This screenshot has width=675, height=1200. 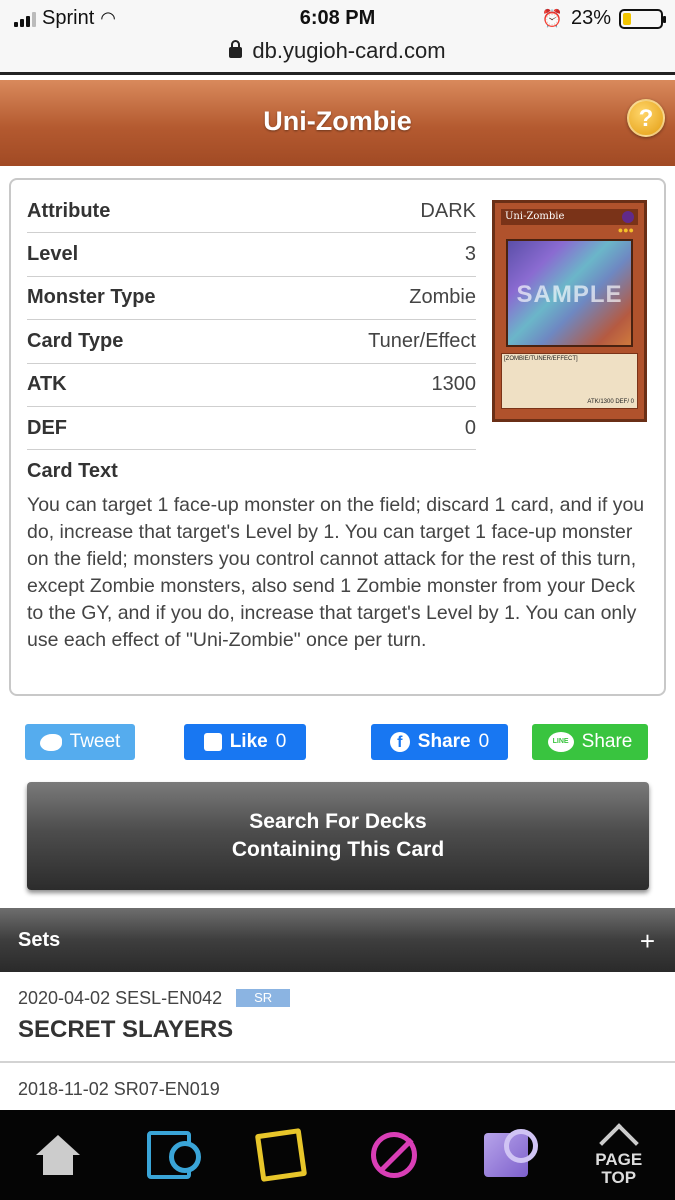 I want to click on rarity-badge: SR, so click(x=263, y=998).